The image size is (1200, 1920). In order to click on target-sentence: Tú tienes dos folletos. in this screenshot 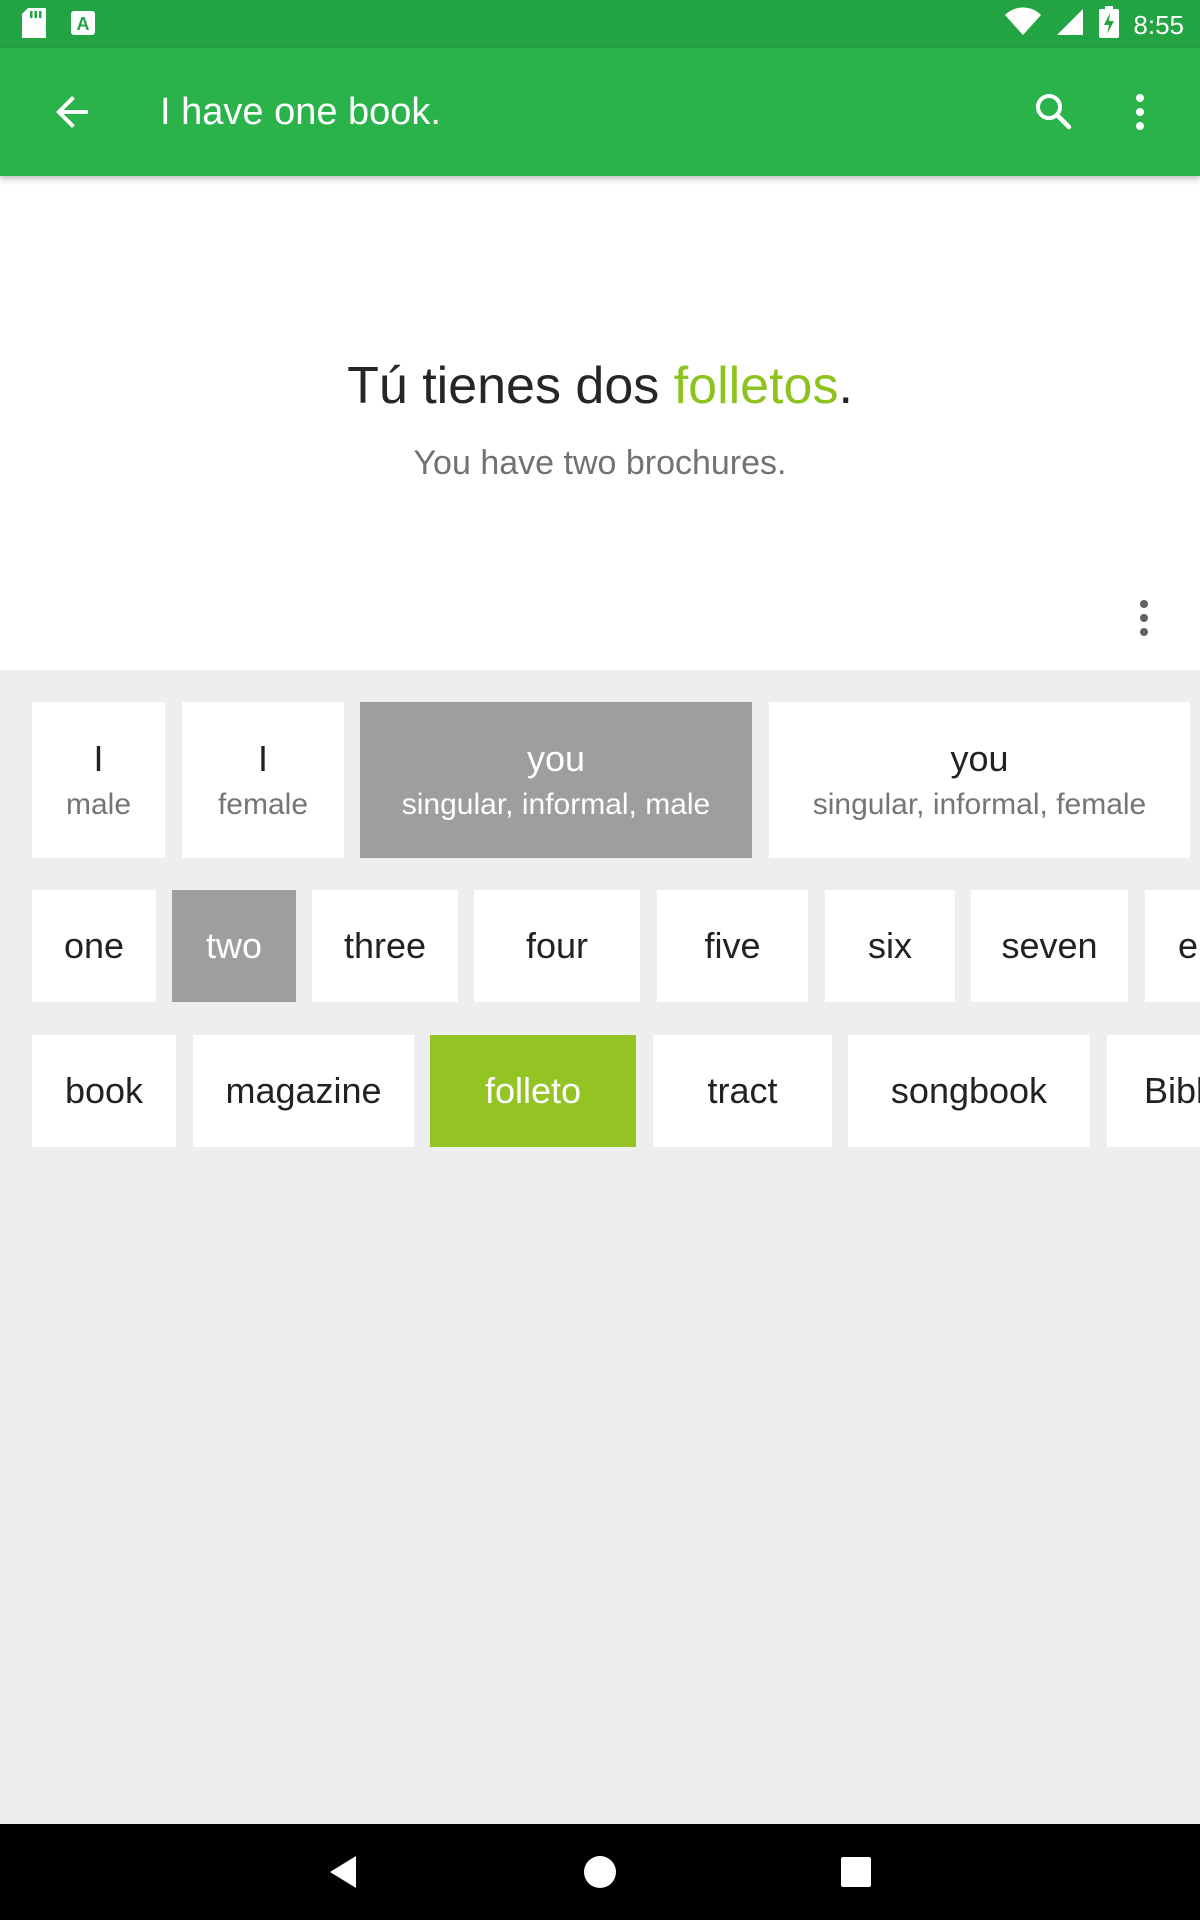, I will do `click(600, 386)`.